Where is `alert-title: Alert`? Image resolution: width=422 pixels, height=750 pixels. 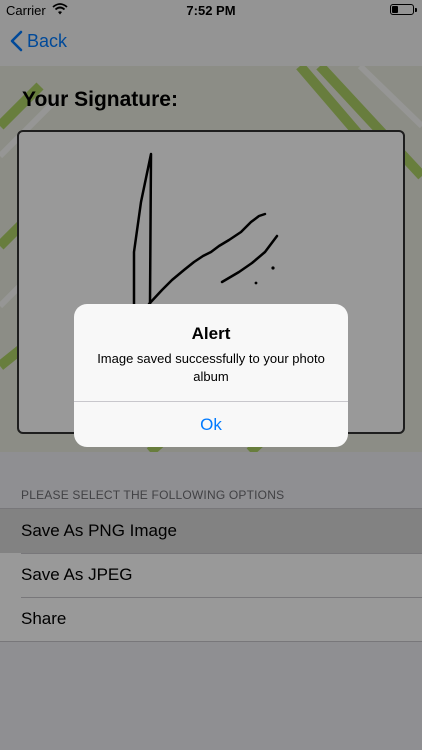
alert-title: Alert is located at coordinates (211, 333).